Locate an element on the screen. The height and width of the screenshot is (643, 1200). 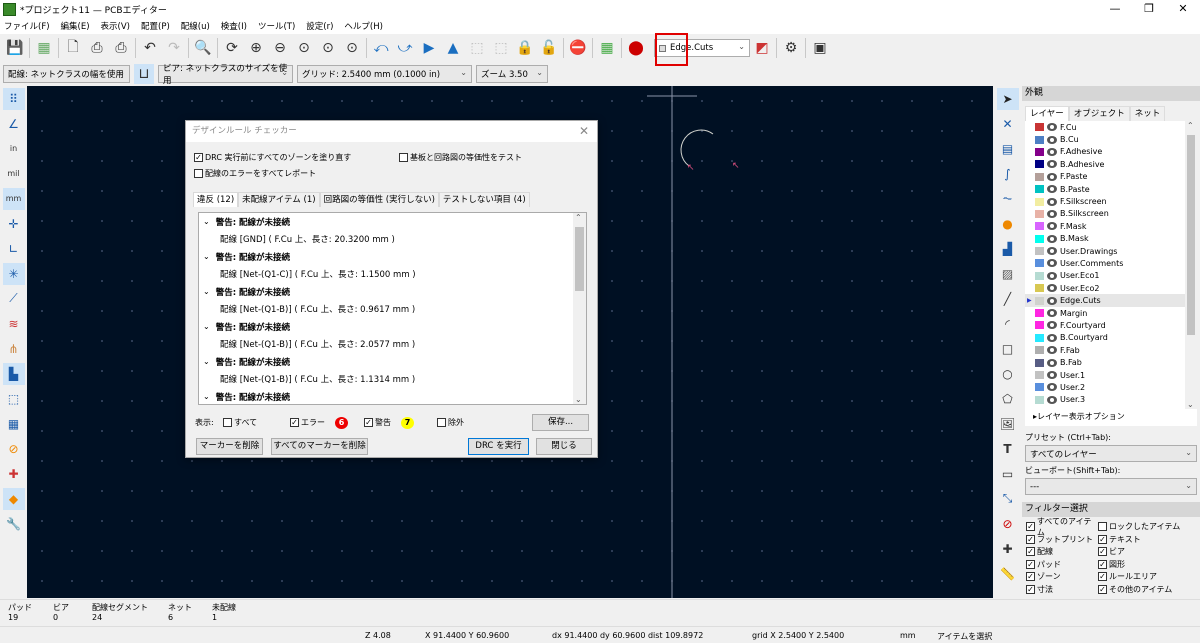
layer-row: B.Fab is located at coordinates (1111, 362).